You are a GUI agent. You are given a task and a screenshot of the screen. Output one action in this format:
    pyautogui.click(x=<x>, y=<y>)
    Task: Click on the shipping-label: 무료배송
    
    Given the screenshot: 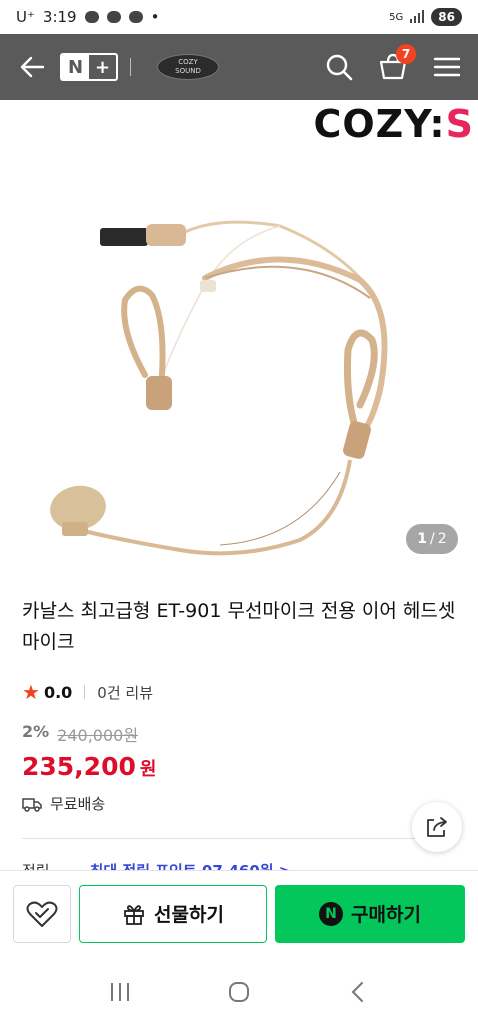 What is the action you would take?
    pyautogui.click(x=78, y=804)
    